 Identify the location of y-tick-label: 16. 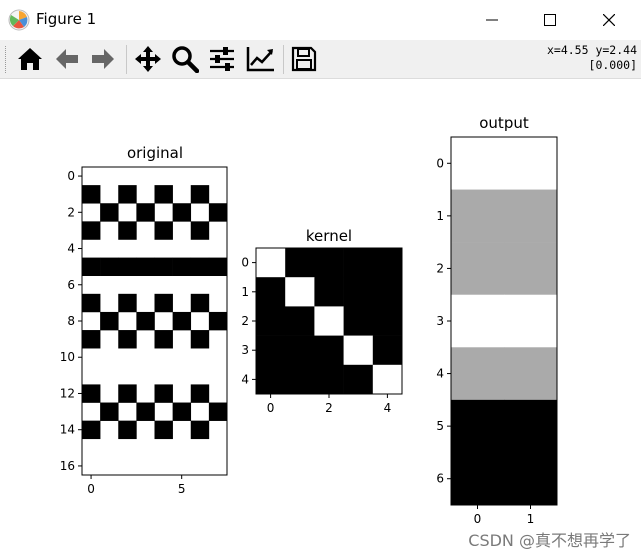
(67, 466).